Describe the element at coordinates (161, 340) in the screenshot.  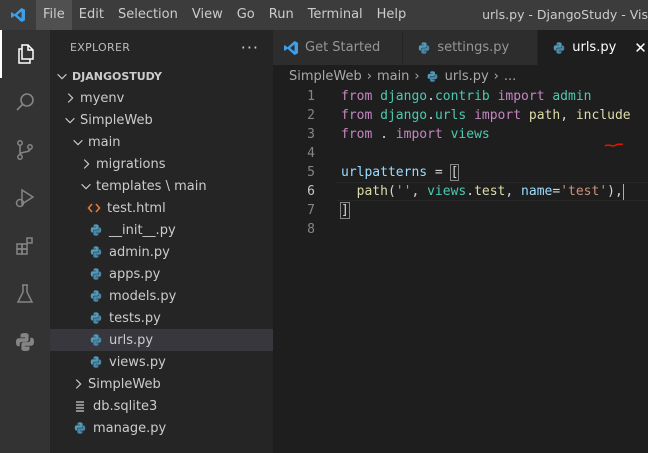
I see `tree-item-urls-py: urls.py` at that location.